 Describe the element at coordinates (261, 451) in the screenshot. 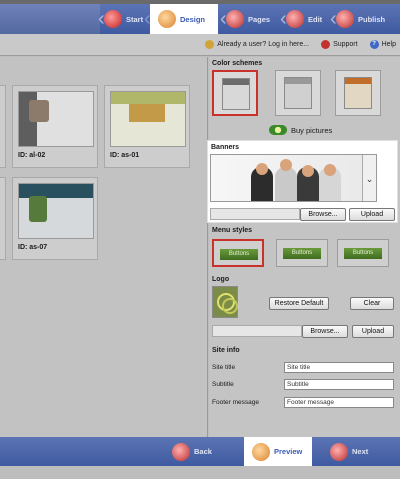

I see `preview-icon` at that location.